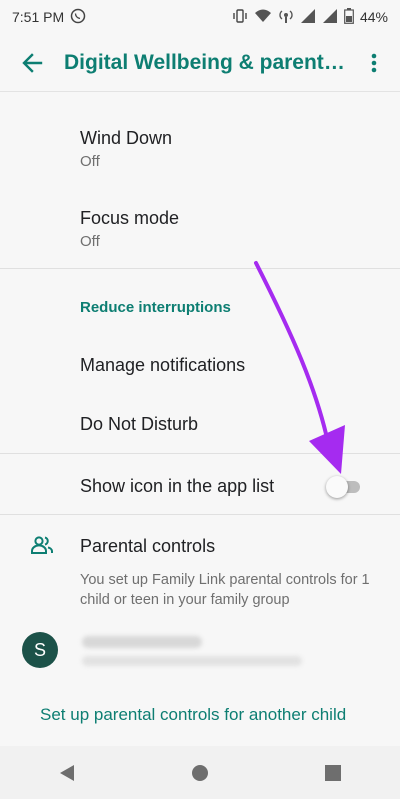  Describe the element at coordinates (38, 17) in the screenshot. I see `status-time: 7:51 PM` at that location.